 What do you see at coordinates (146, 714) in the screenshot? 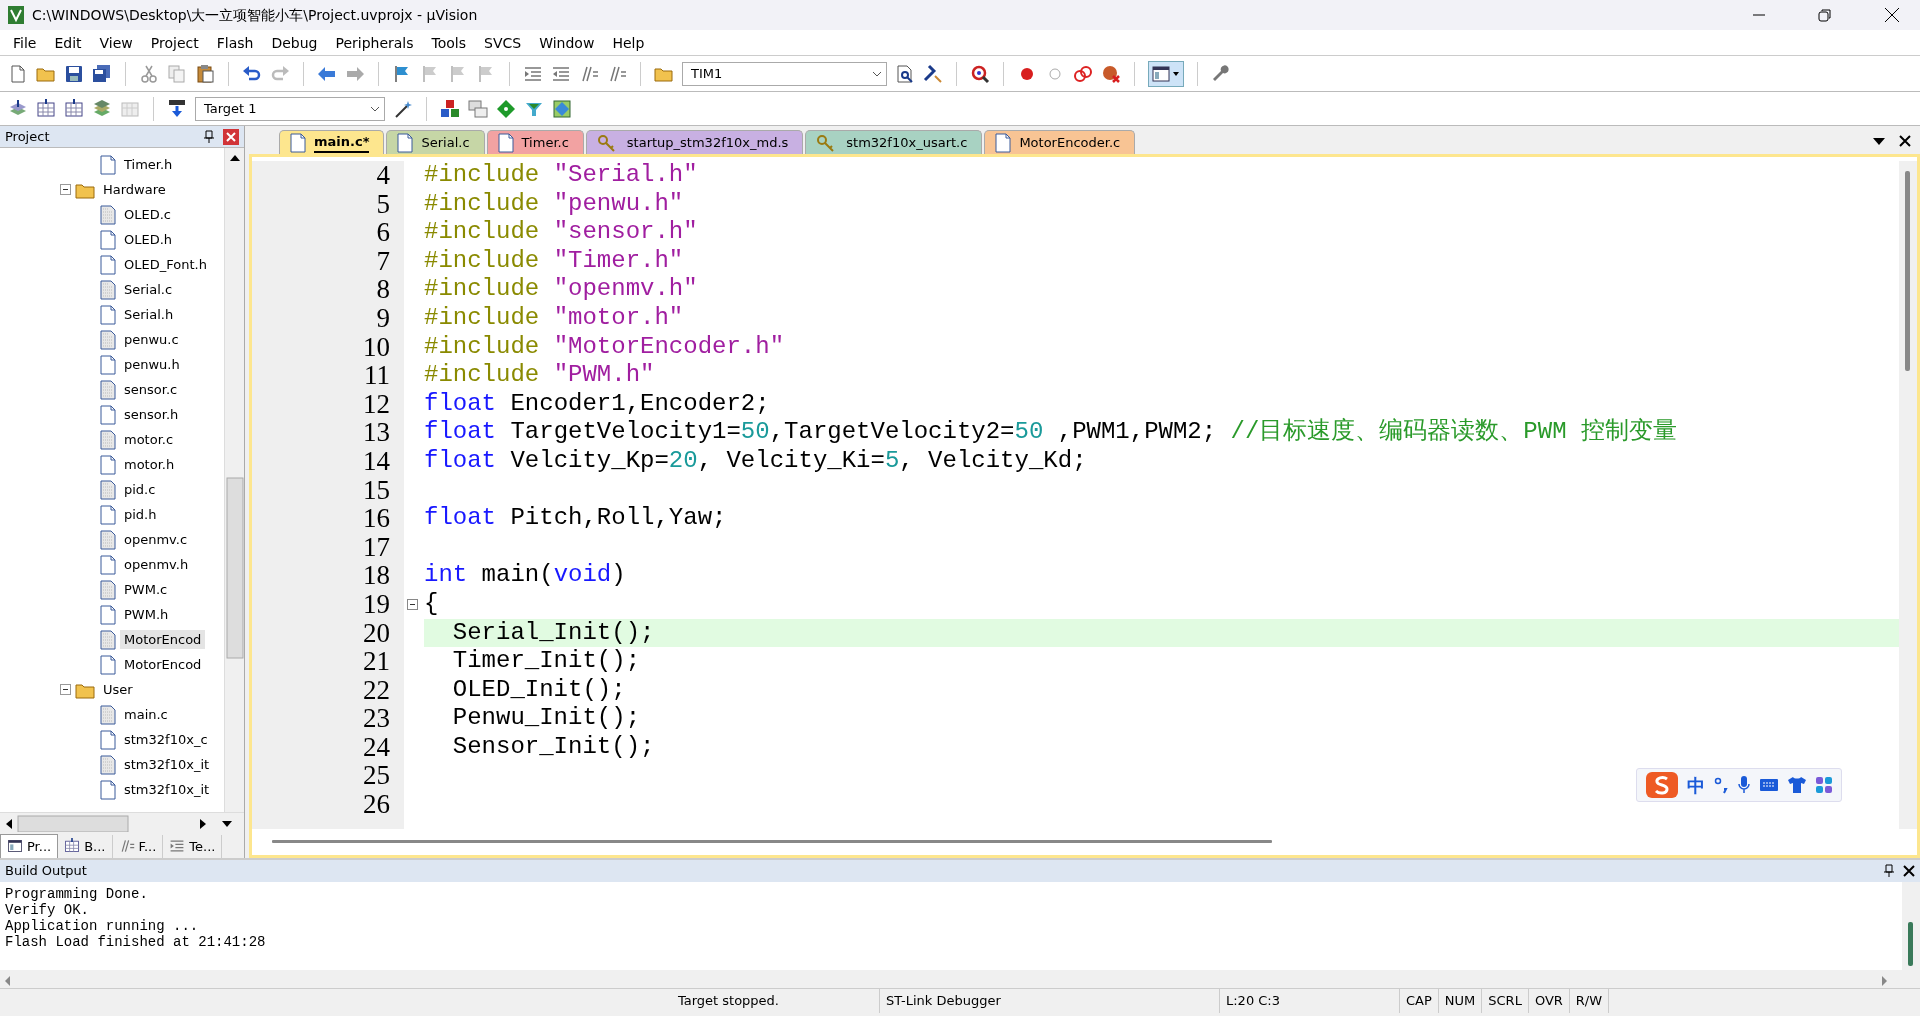
I see `file-label: main.c` at bounding box center [146, 714].